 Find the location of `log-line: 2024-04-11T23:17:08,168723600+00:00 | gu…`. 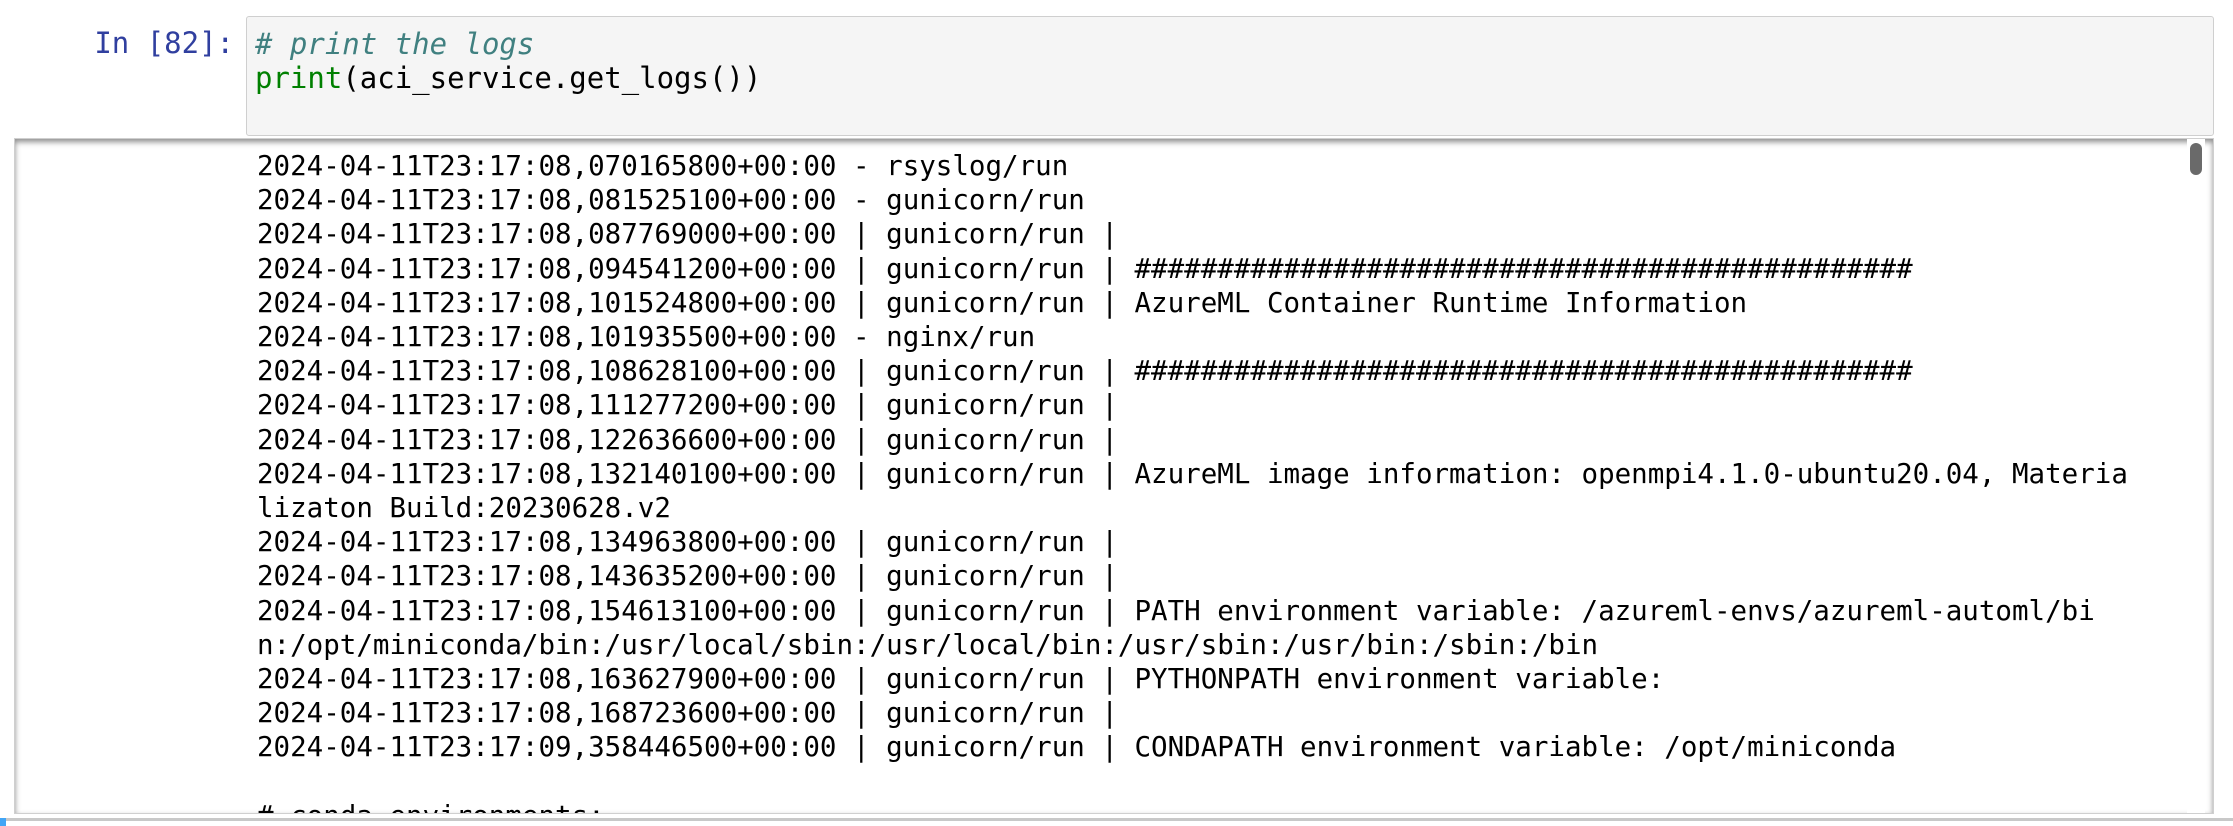

log-line: 2024-04-11T23:17:08,168723600+00:00 | gu… is located at coordinates (687, 713).